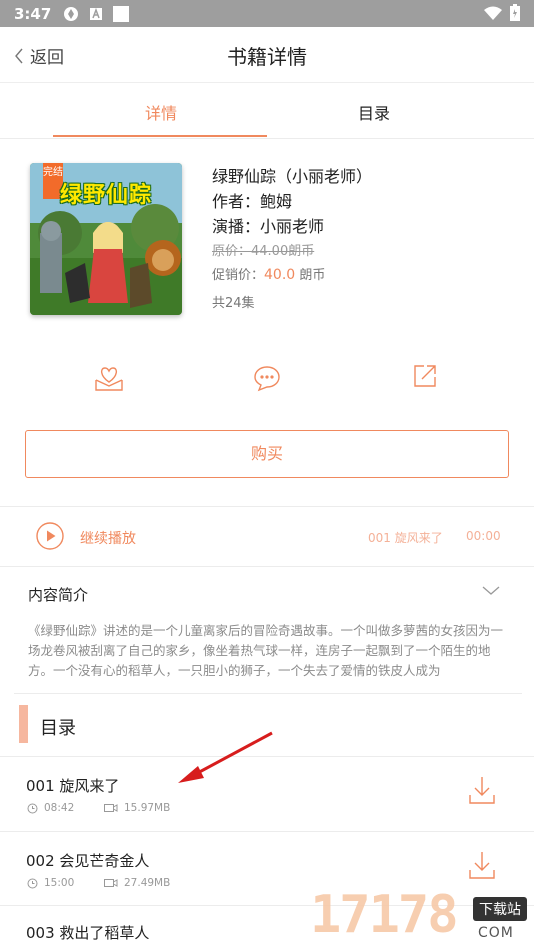  I want to click on tab-underline, so click(160, 136).